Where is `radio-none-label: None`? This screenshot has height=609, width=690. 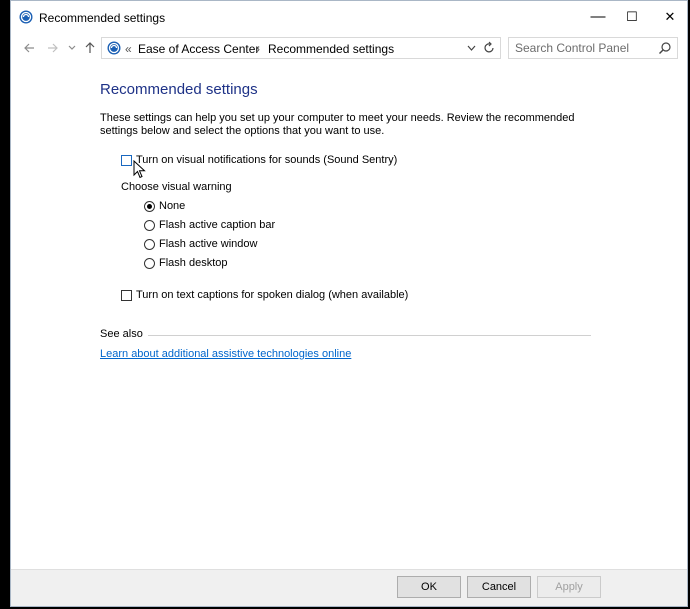
radio-none-label: None is located at coordinates (172, 206).